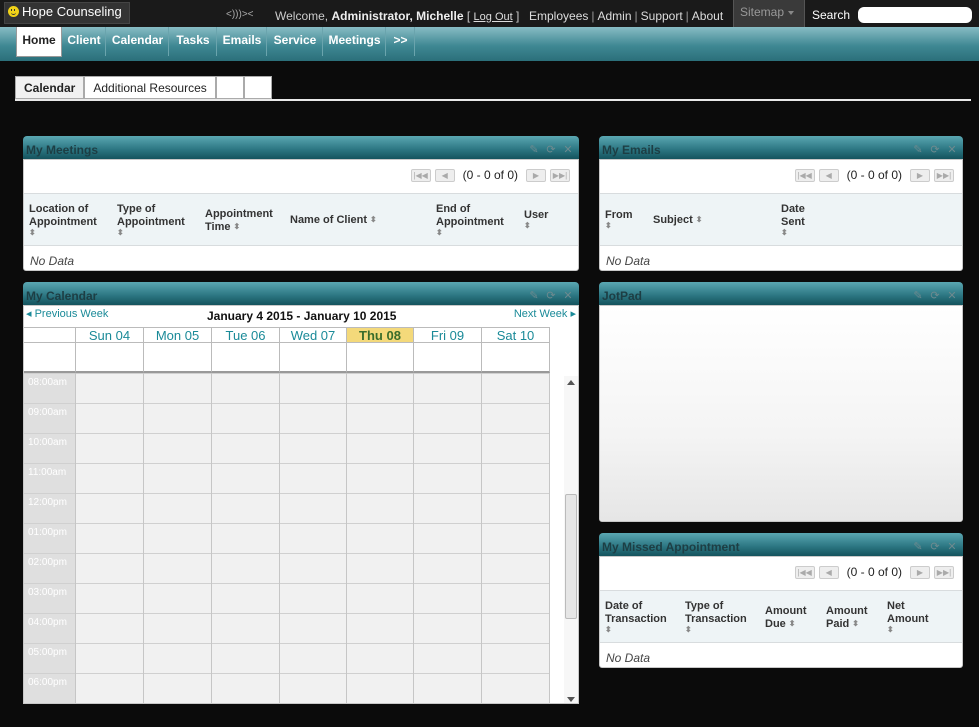  Describe the element at coordinates (65, 11) in the screenshot. I see `app-logo: Hope Counseling` at that location.